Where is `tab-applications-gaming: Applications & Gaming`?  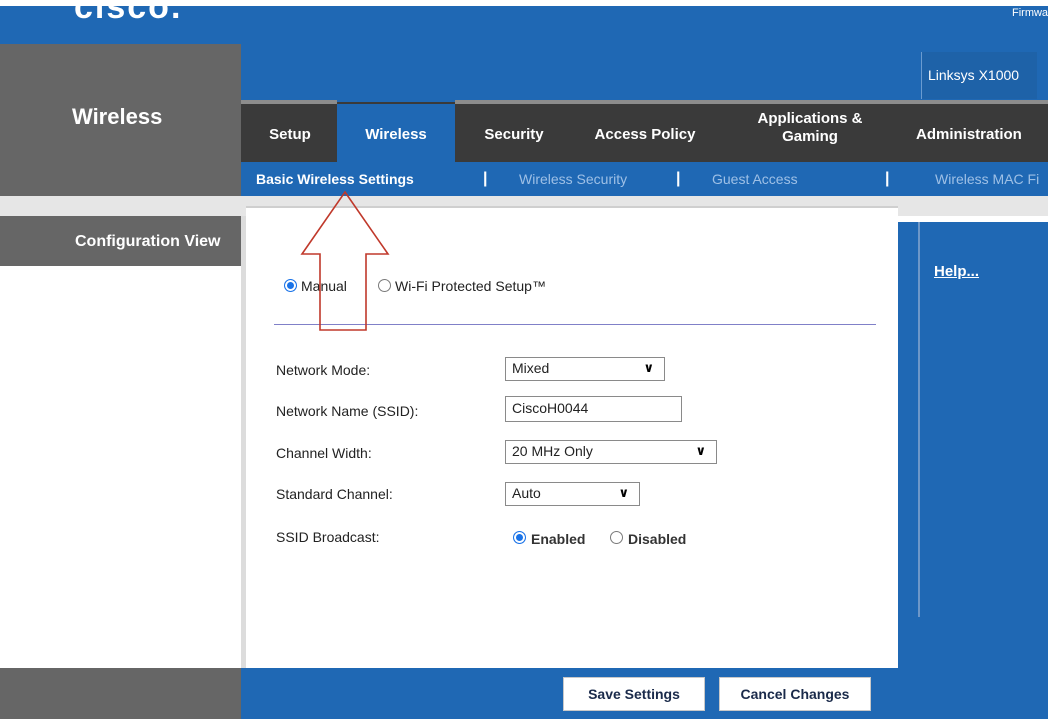
tab-applications-gaming: Applications & Gaming is located at coordinates (810, 128).